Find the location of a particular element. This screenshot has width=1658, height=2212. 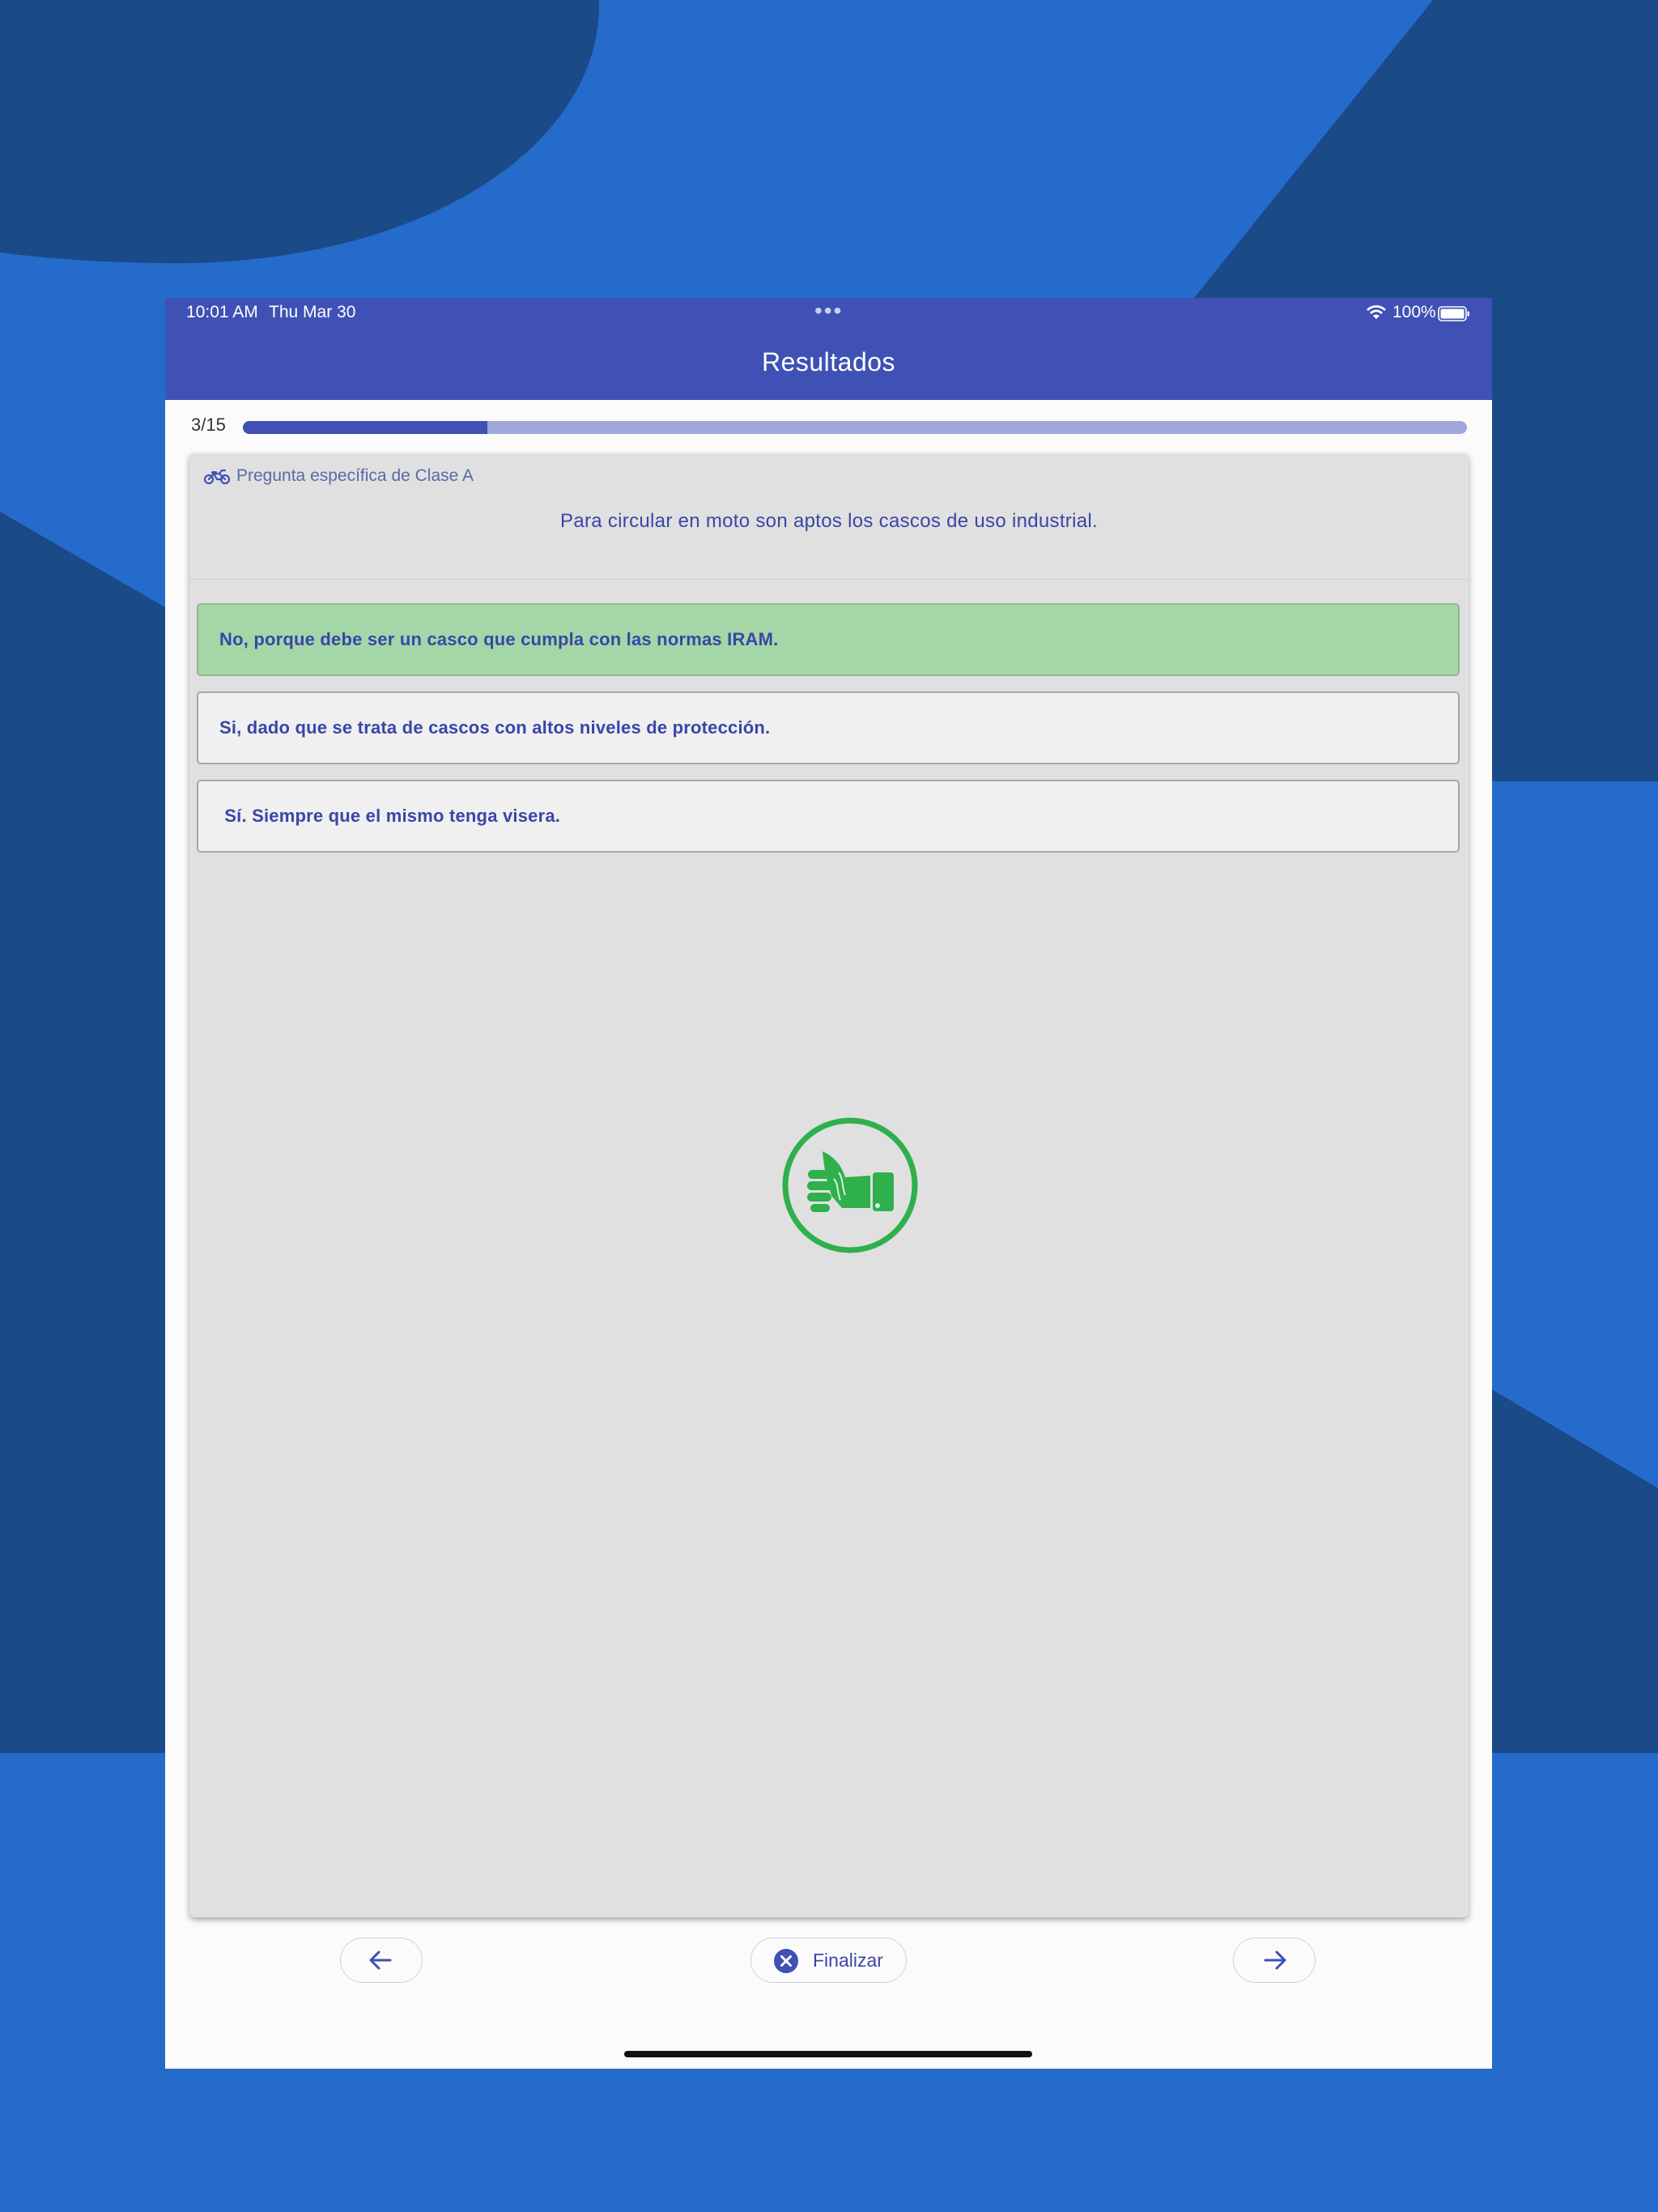

next-button is located at coordinates (1274, 1961).